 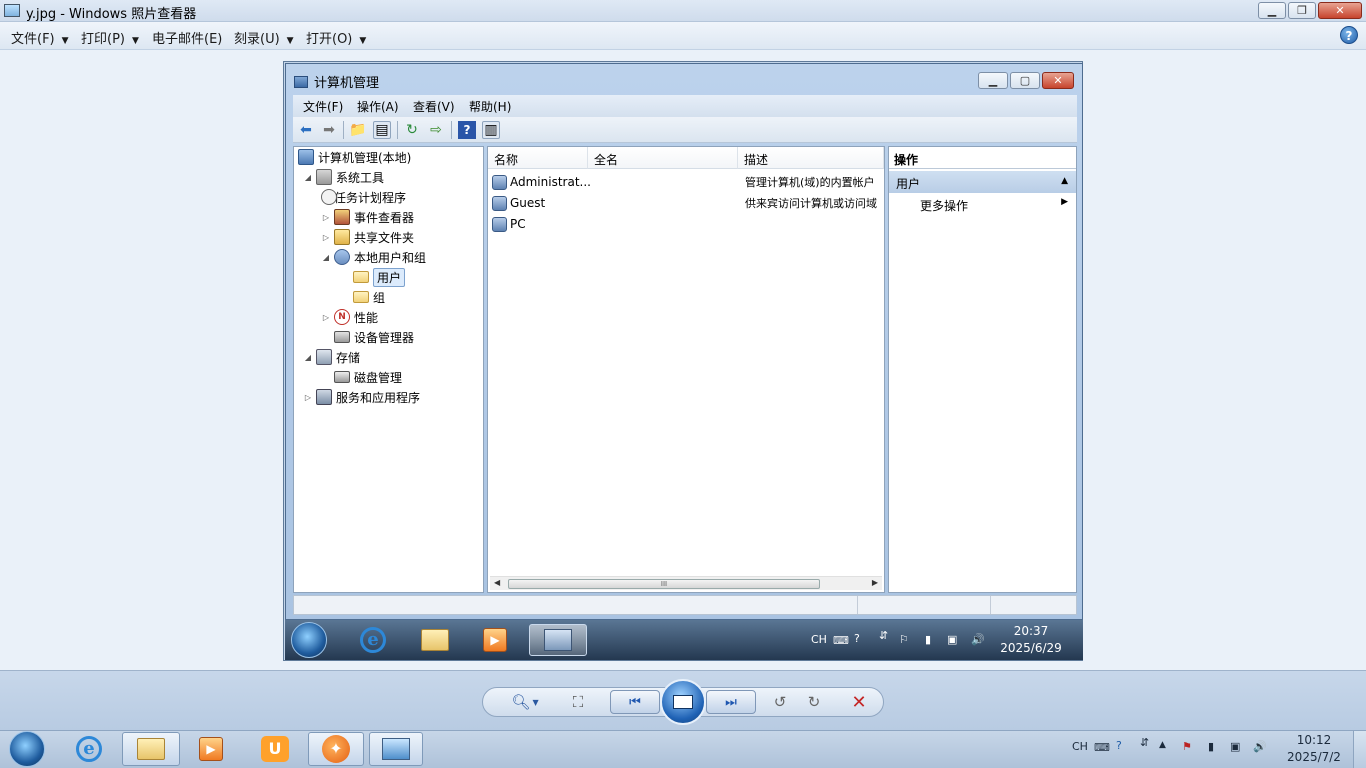 What do you see at coordinates (358, 130) in the screenshot?
I see `up-folder-icon: 📁` at bounding box center [358, 130].